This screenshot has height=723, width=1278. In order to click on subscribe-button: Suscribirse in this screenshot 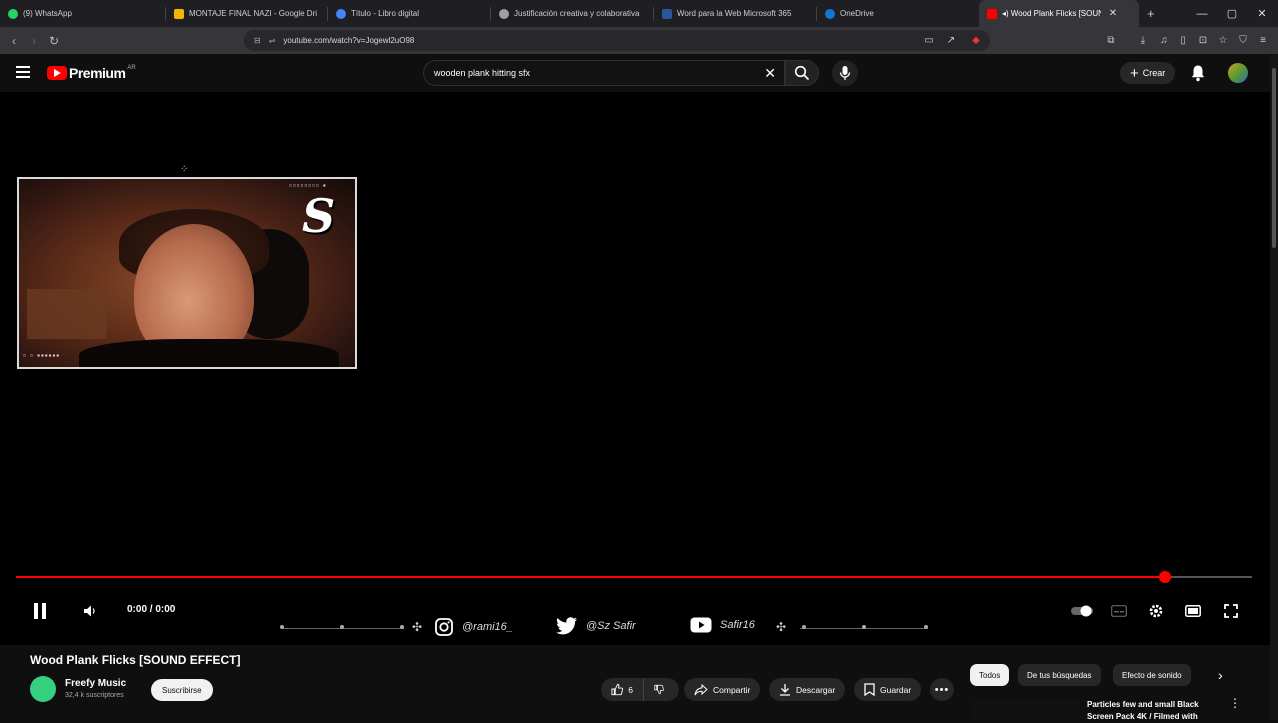, I will do `click(182, 690)`.